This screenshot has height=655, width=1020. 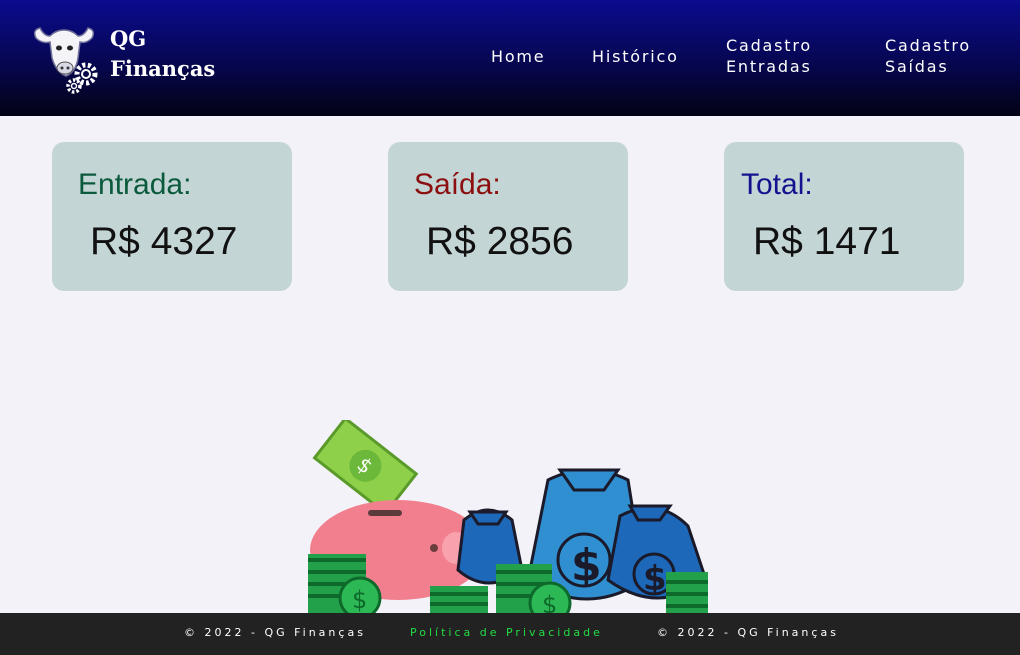 I want to click on brand-line-2: Finanças, so click(x=163, y=68).